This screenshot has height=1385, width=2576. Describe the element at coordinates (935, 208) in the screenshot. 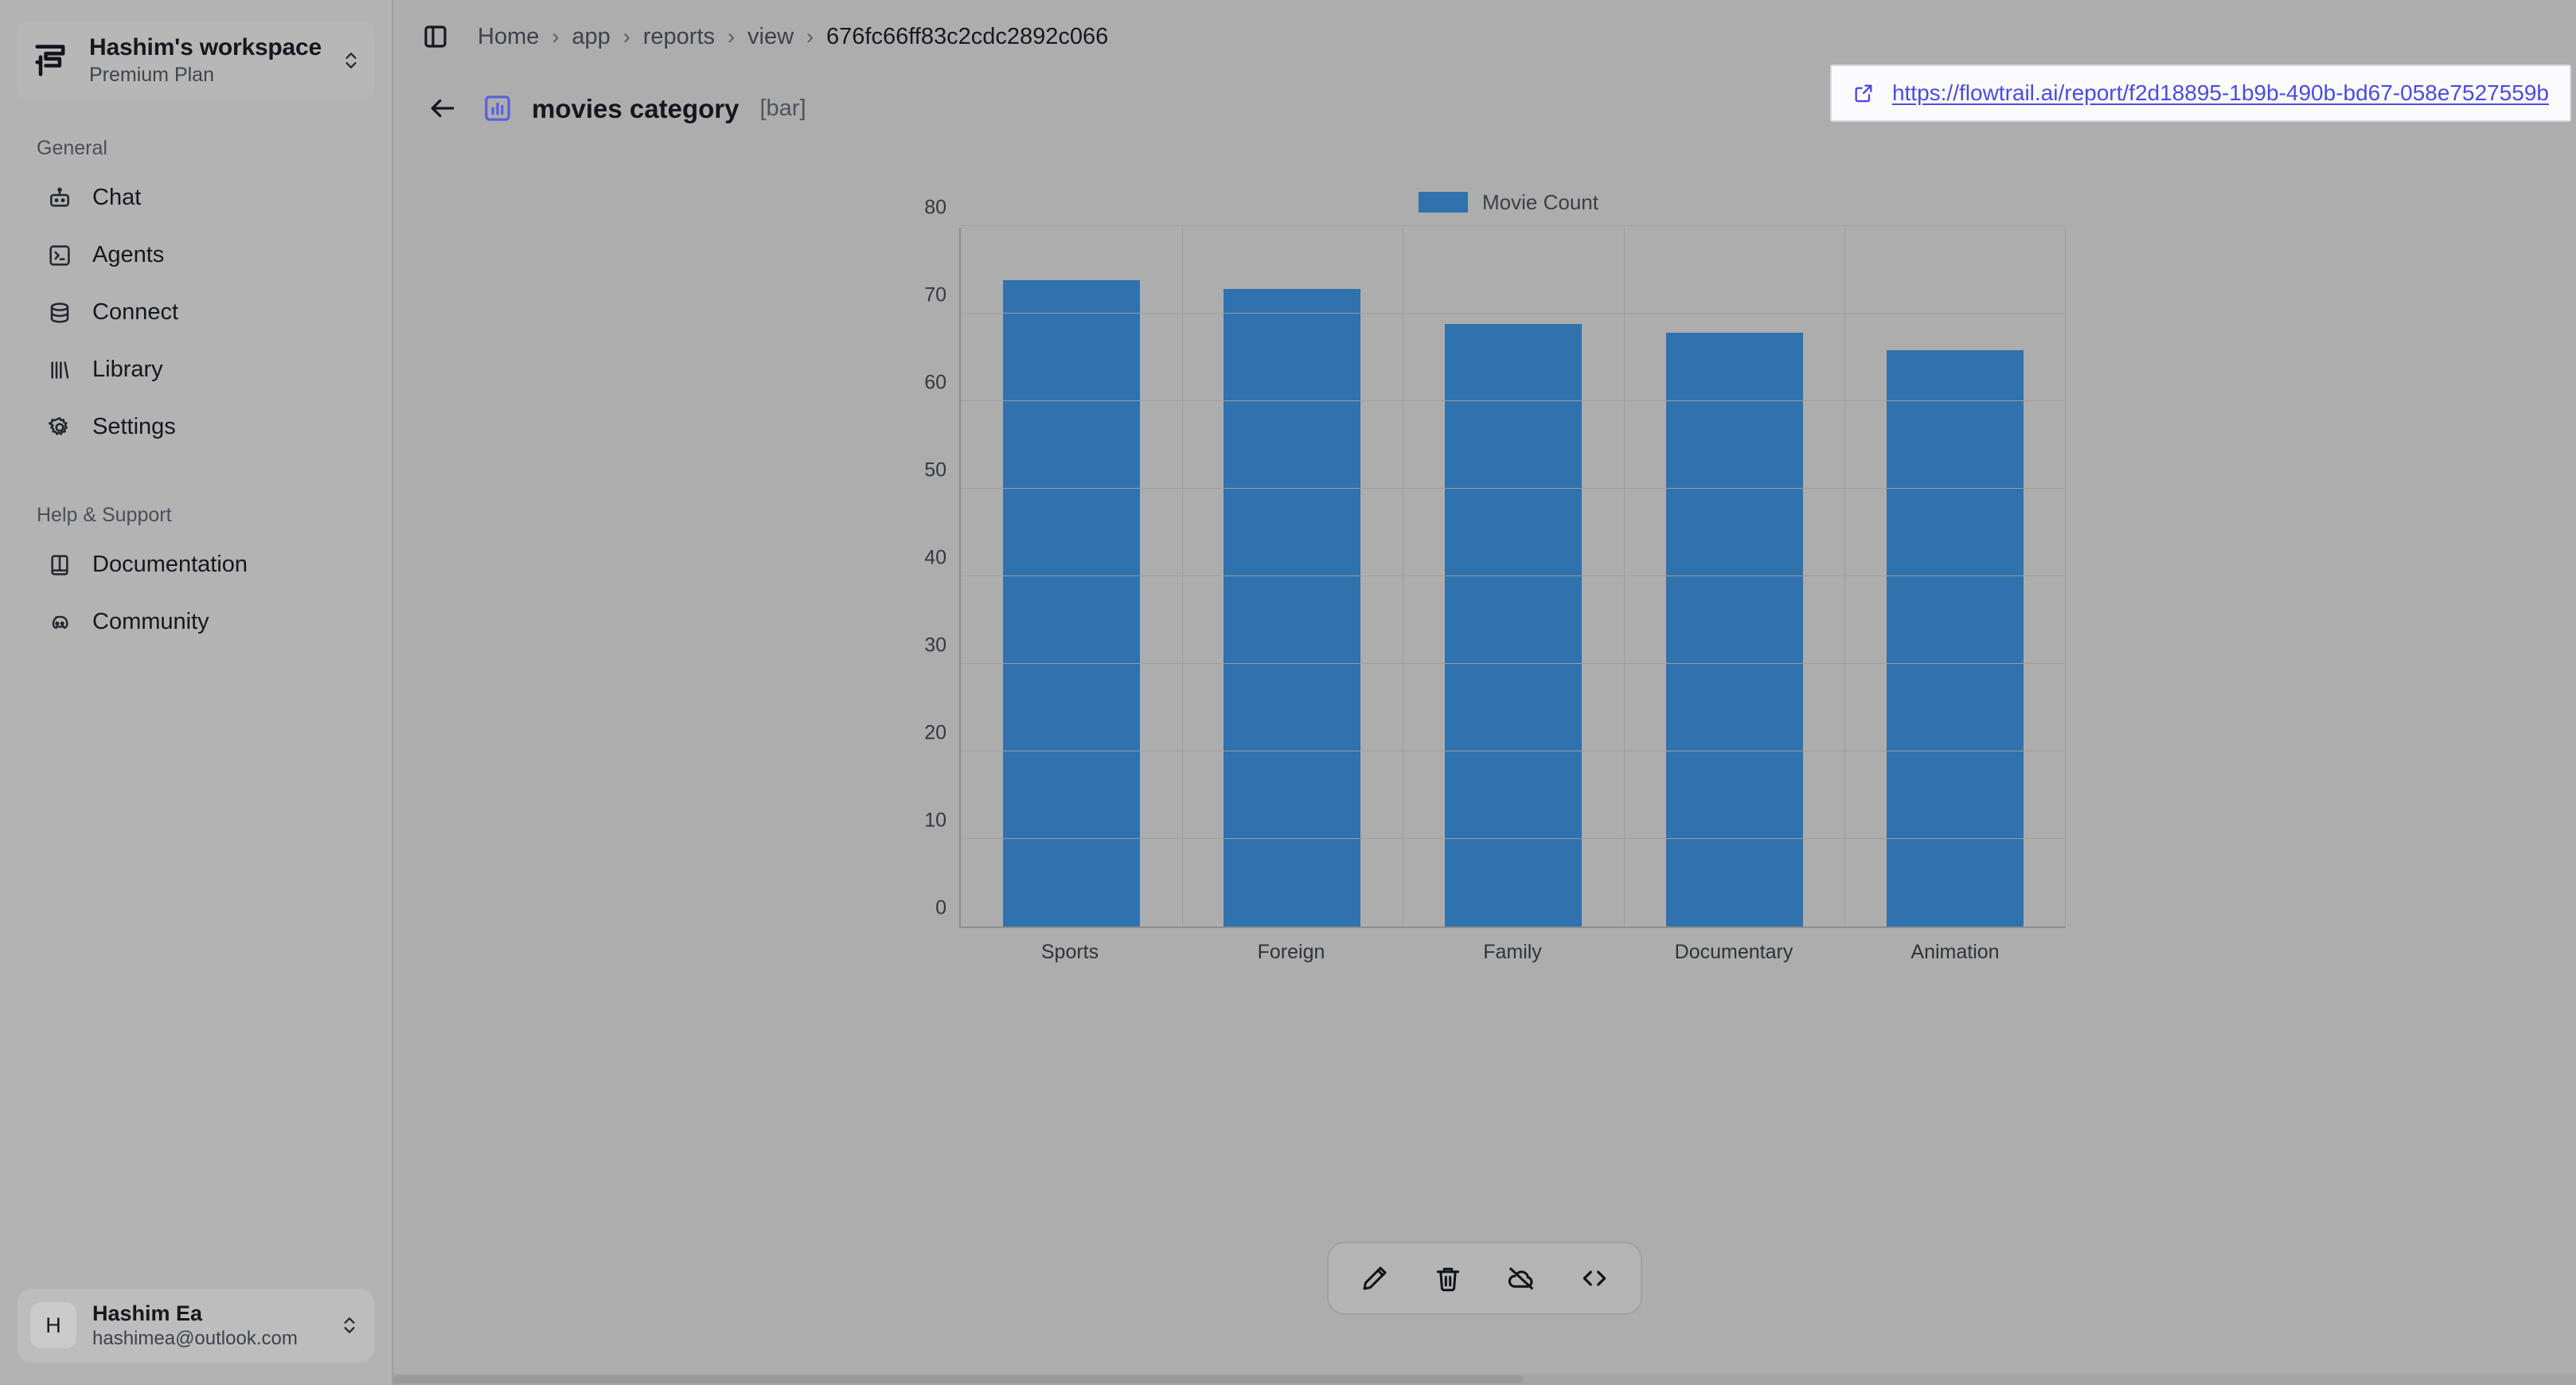

I see `y-axis-tick: 80` at that location.